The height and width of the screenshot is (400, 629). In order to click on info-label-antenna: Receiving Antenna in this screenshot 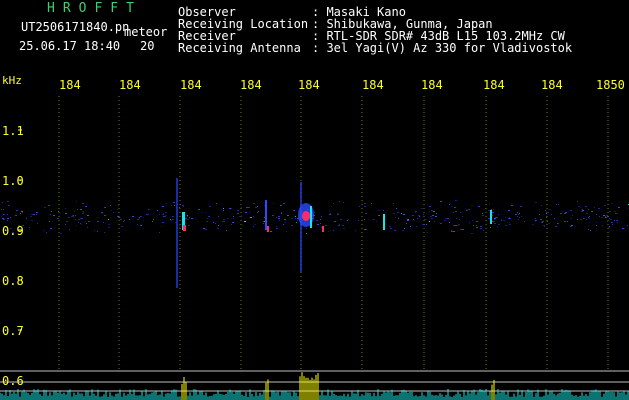, I will do `click(239, 48)`.